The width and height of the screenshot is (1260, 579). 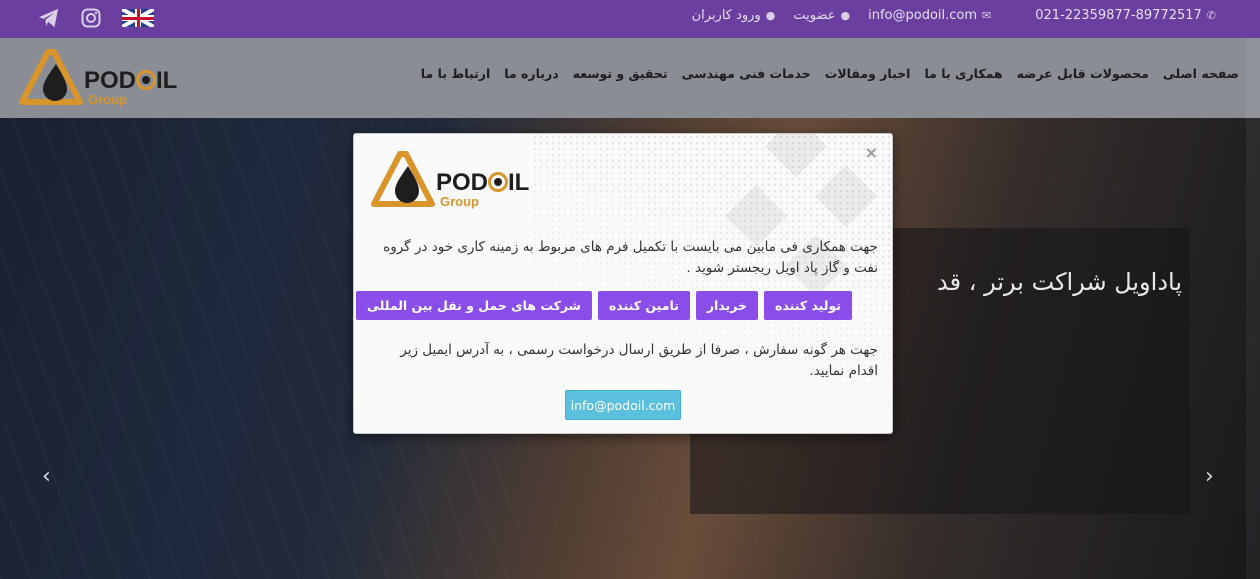 I want to click on page-scrollbar, so click(x=1253, y=308).